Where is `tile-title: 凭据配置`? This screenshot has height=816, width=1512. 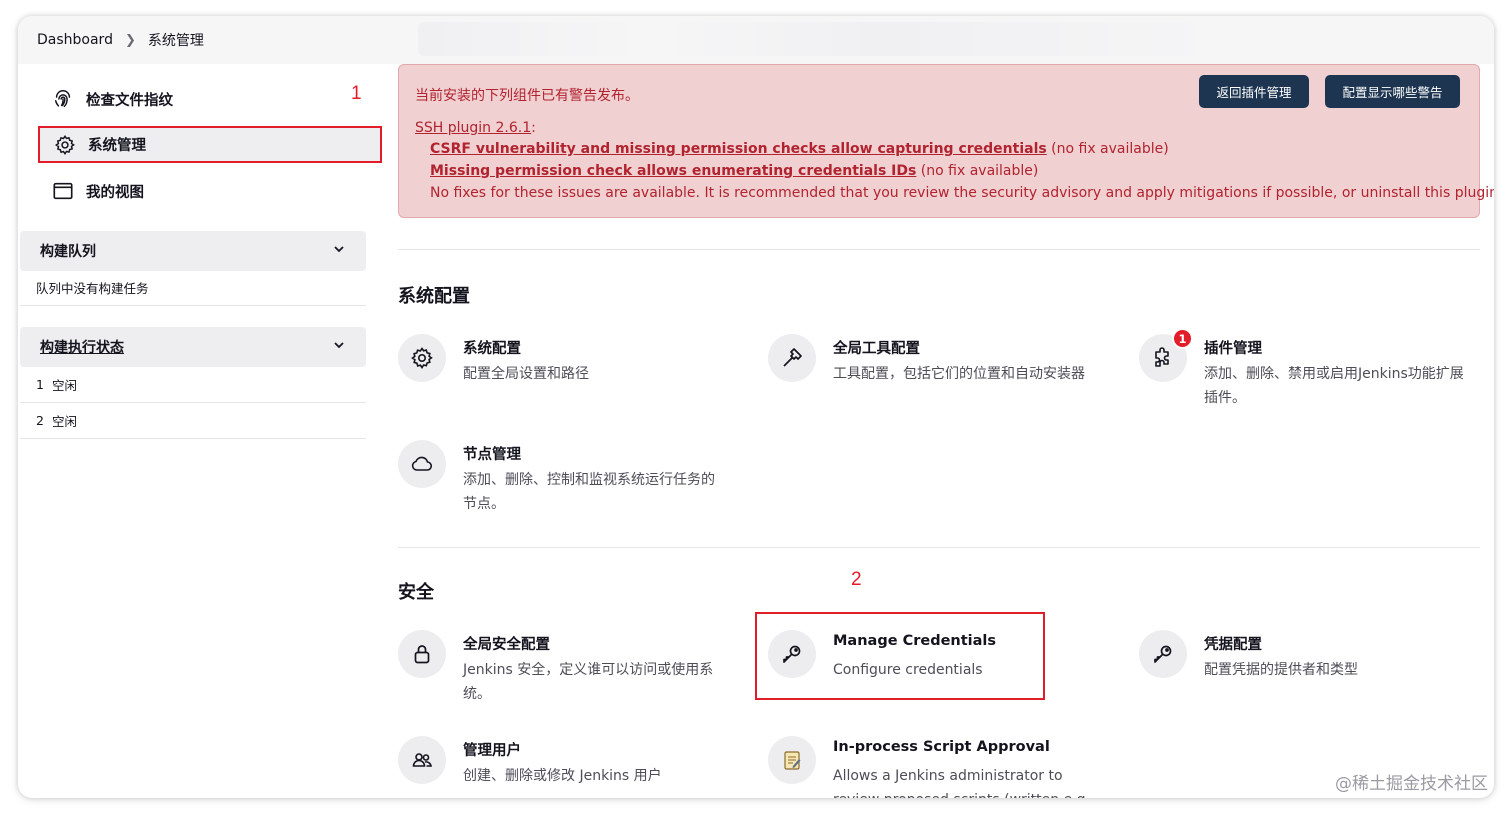
tile-title: 凭据配置 is located at coordinates (1233, 645).